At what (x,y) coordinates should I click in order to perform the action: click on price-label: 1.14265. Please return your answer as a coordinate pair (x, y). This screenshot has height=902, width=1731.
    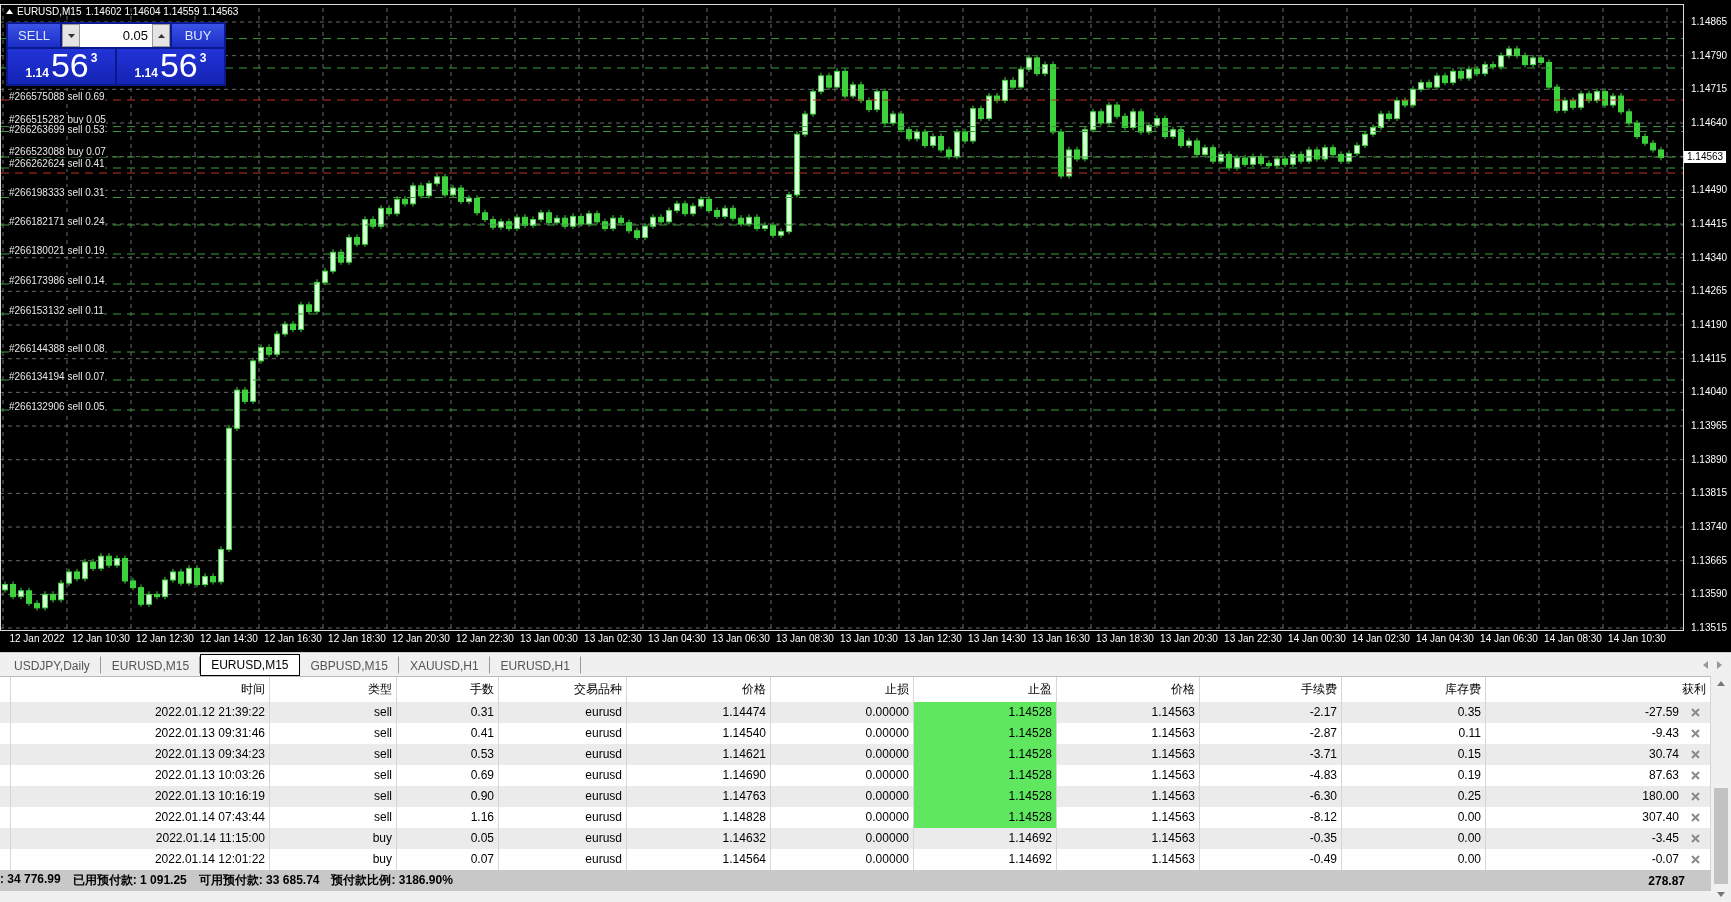
    Looking at the image, I should click on (1709, 291).